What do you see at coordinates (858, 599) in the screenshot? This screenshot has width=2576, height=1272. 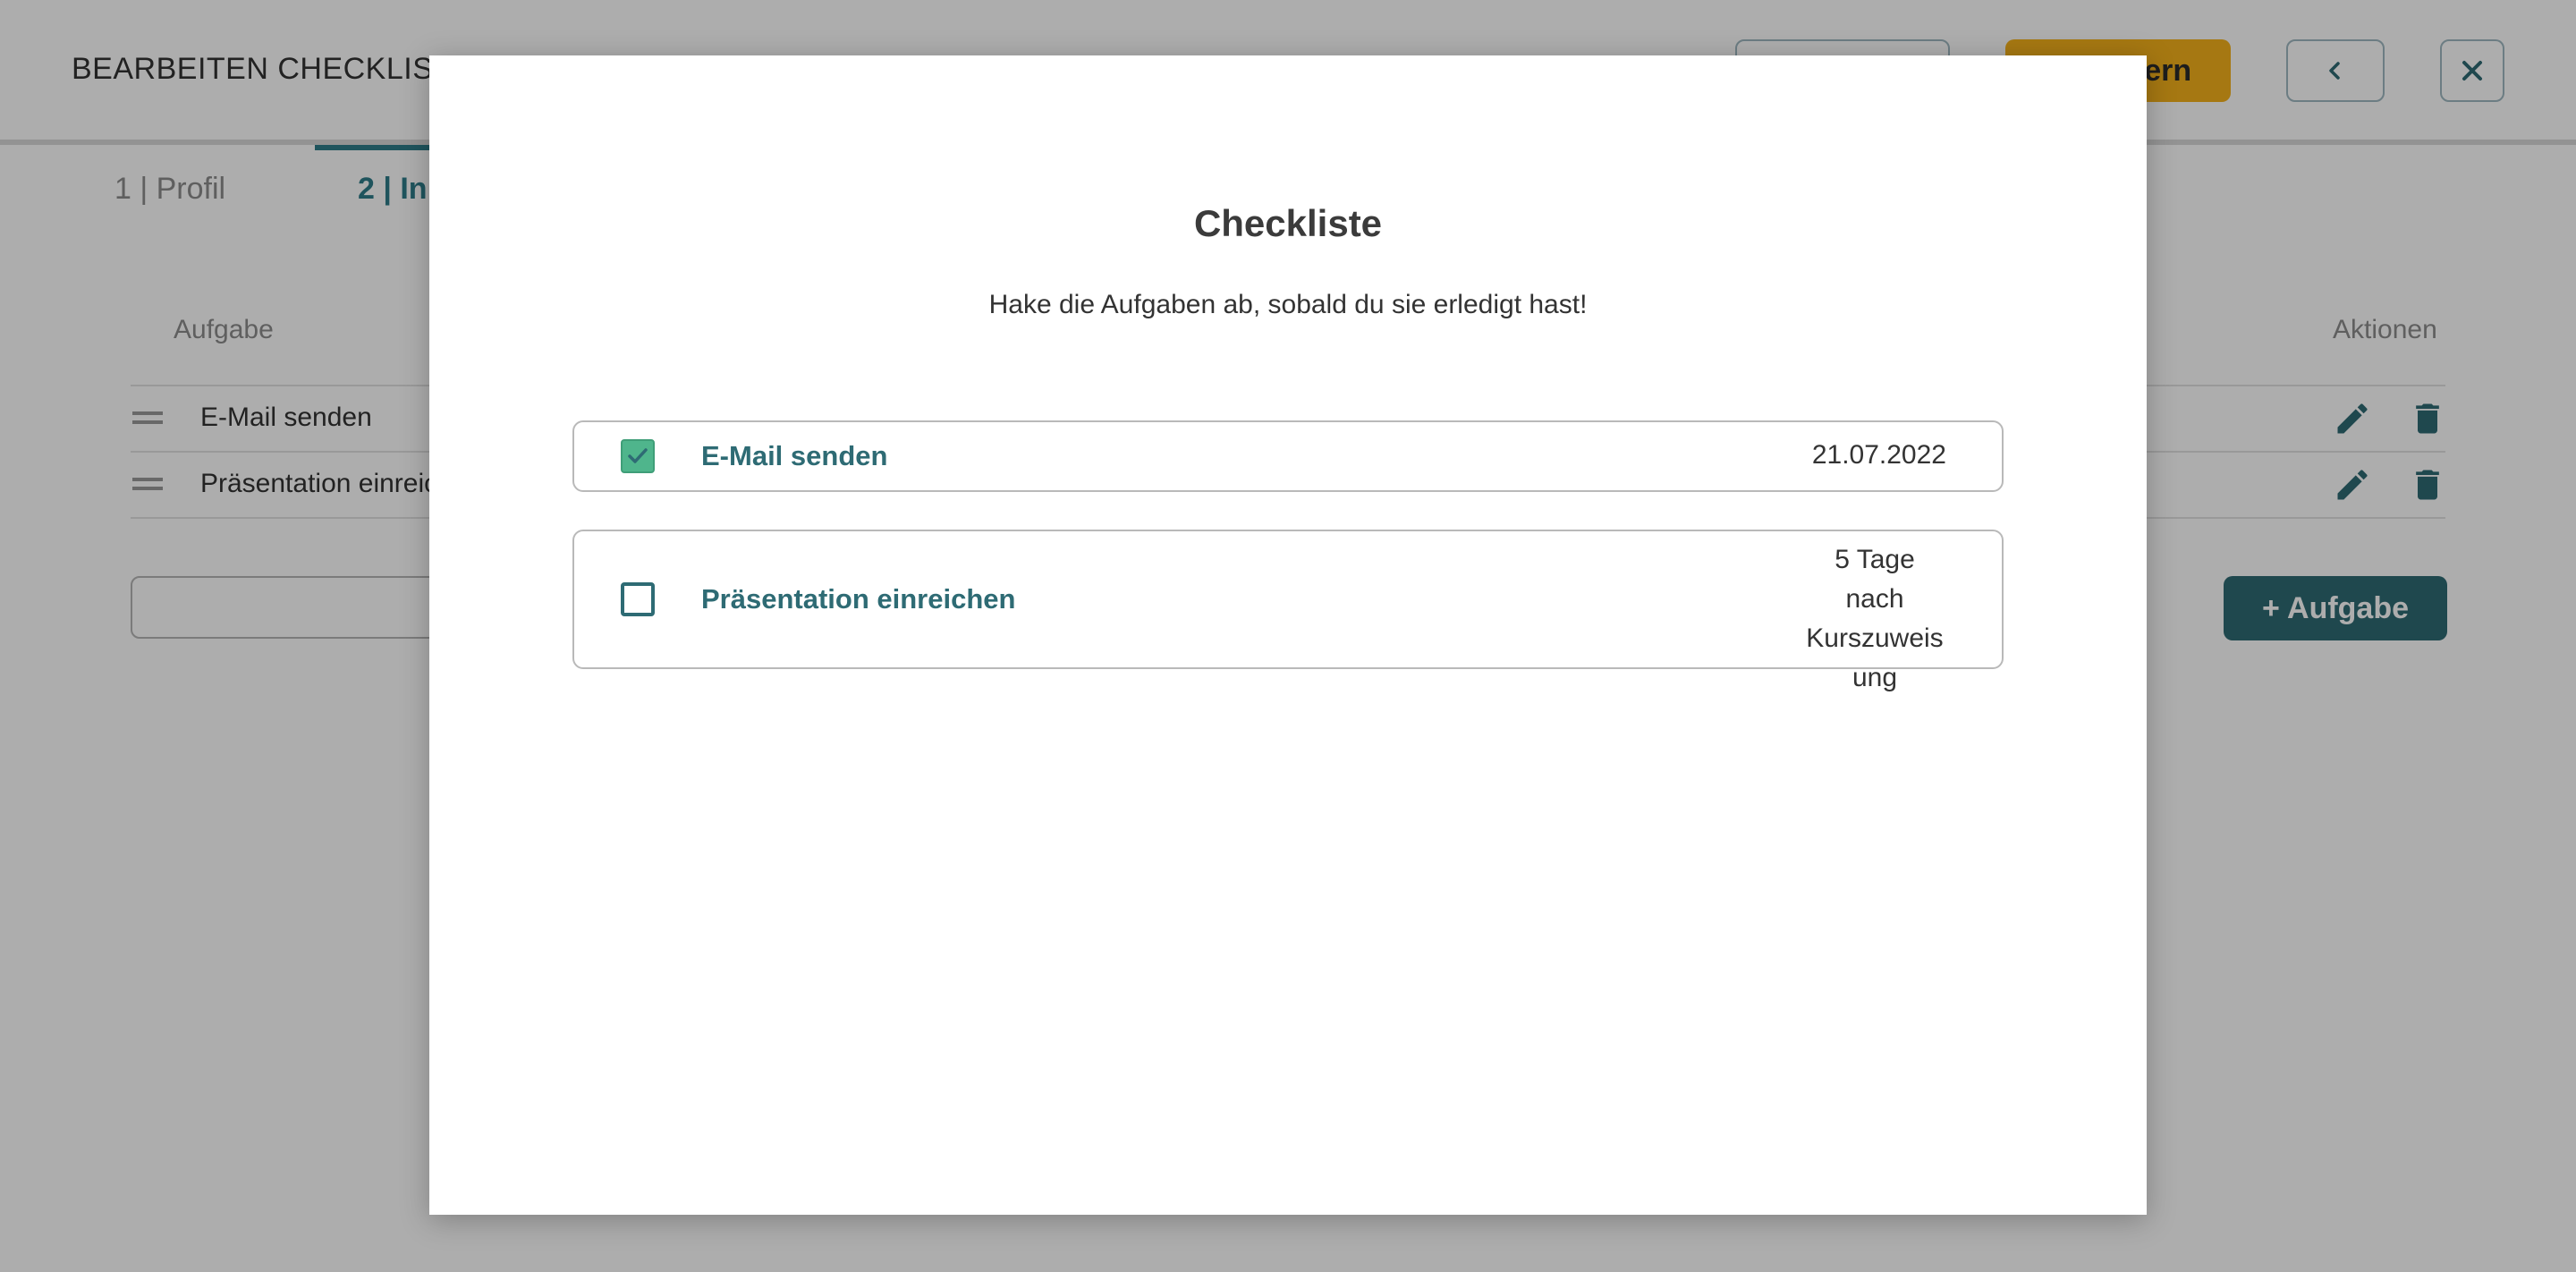 I see `task-name: Präsentation einreichen` at bounding box center [858, 599].